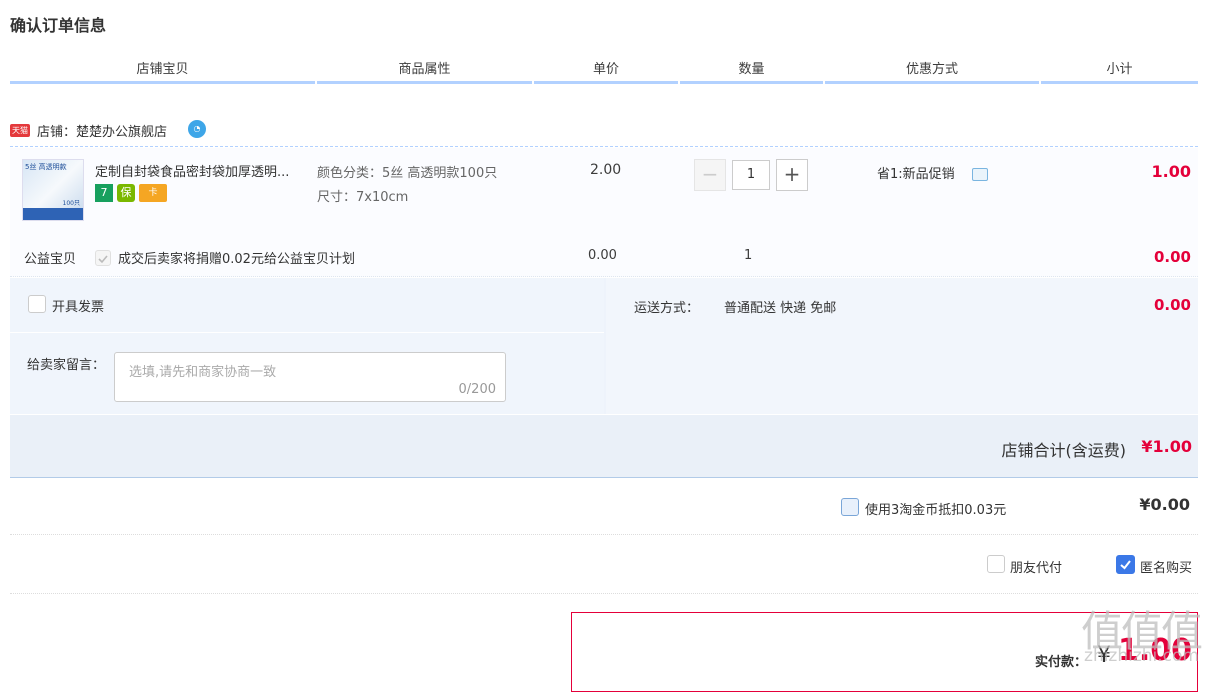 Image resolution: width=1213 pixels, height=692 pixels. I want to click on coins-row: 使用3淘金币抵扣0.03元 ¥0.00, so click(604, 506).